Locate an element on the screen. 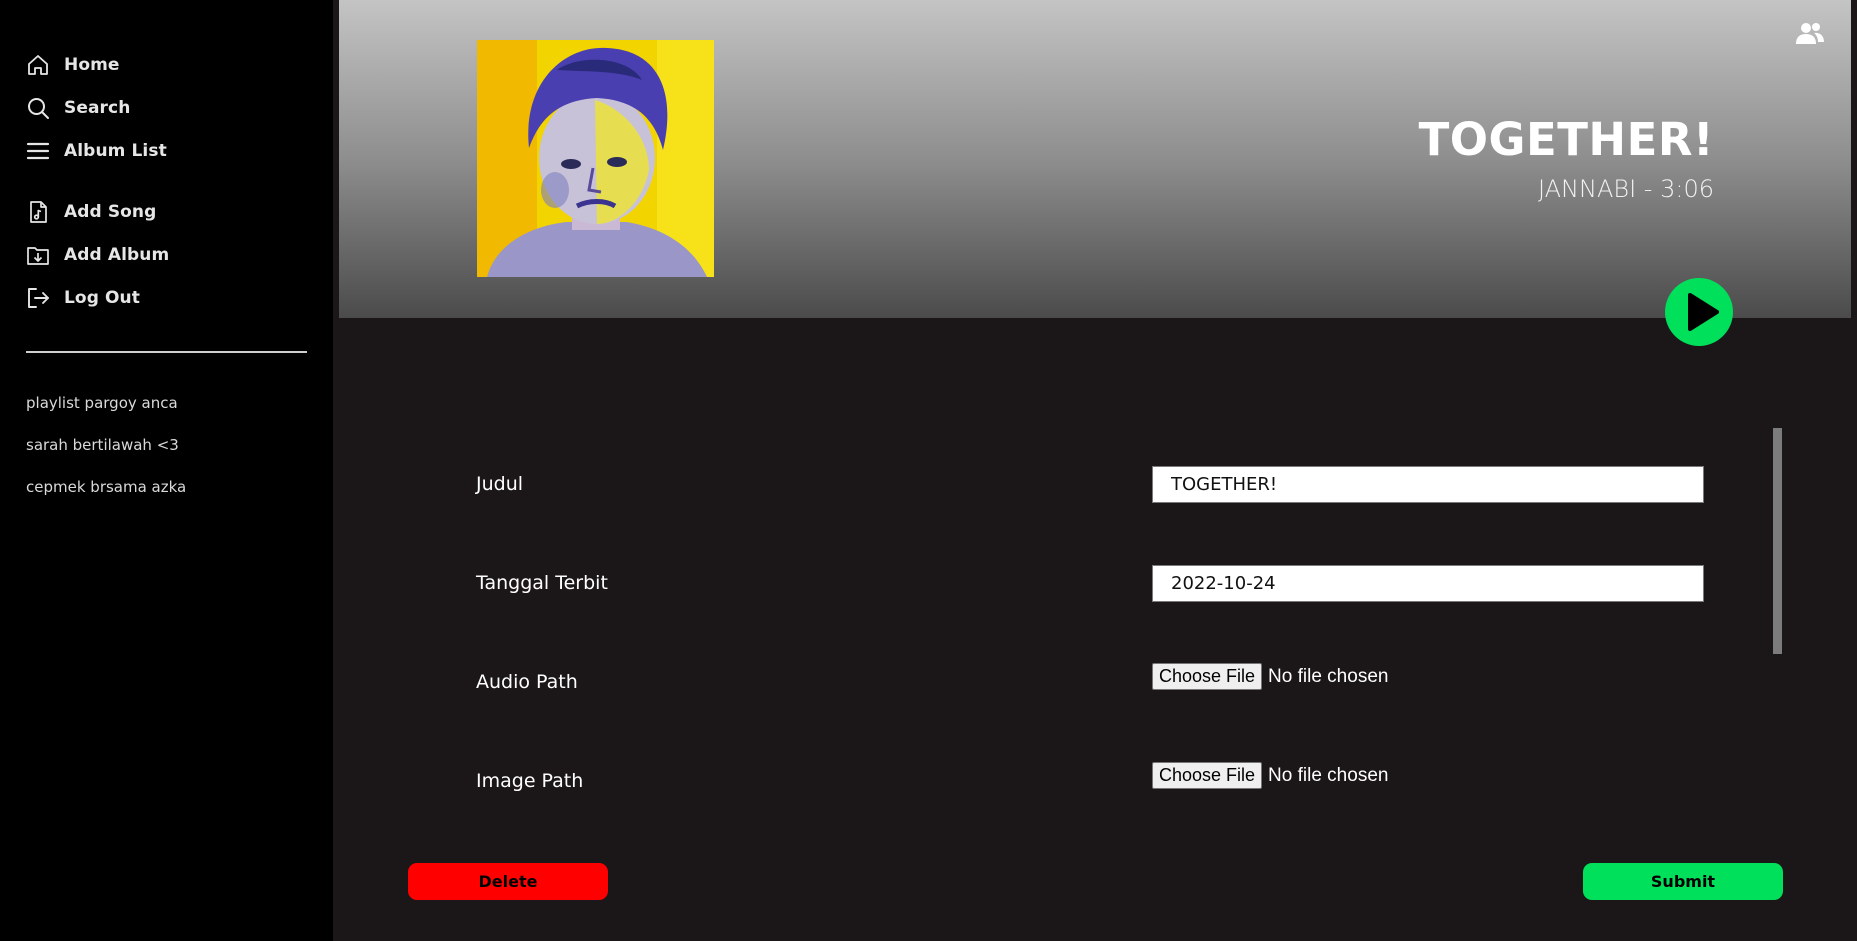 Image resolution: width=1857 pixels, height=941 pixels. nav-home-label: Home is located at coordinates (92, 65).